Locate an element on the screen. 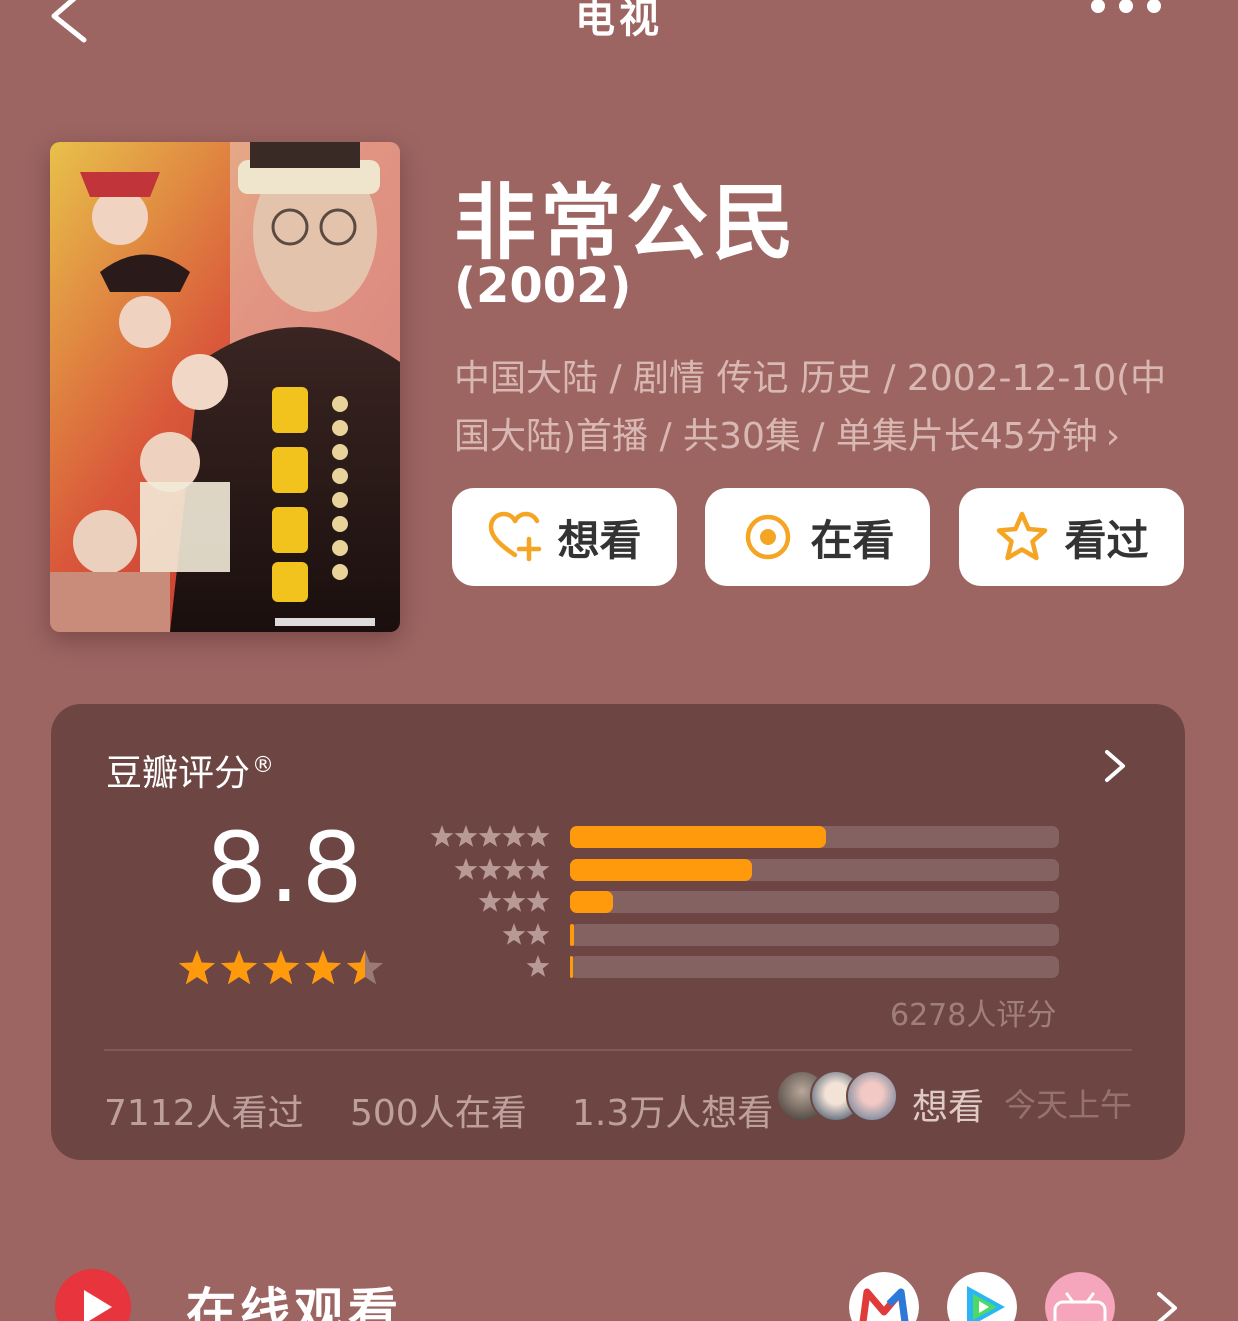 This screenshot has width=1238, height=1321. poster-art is located at coordinates (225, 387).